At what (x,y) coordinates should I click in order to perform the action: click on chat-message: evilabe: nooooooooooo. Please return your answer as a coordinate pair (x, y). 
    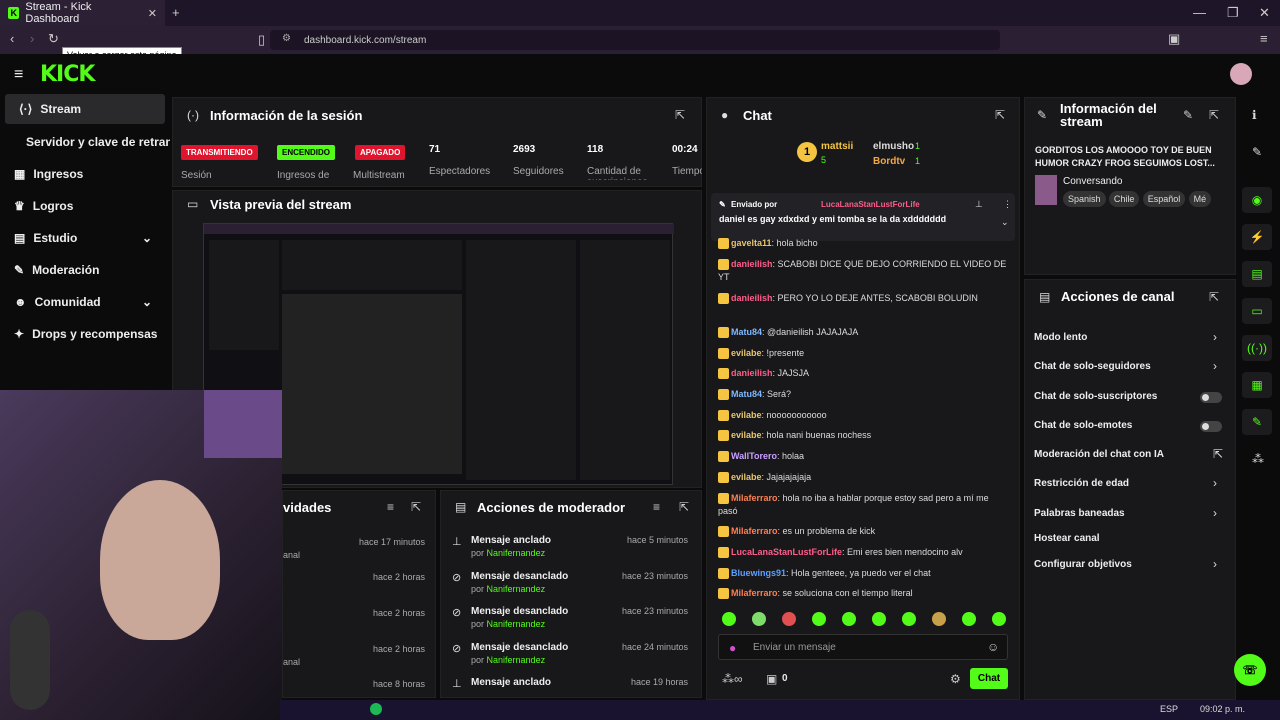
    Looking at the image, I should click on (863, 415).